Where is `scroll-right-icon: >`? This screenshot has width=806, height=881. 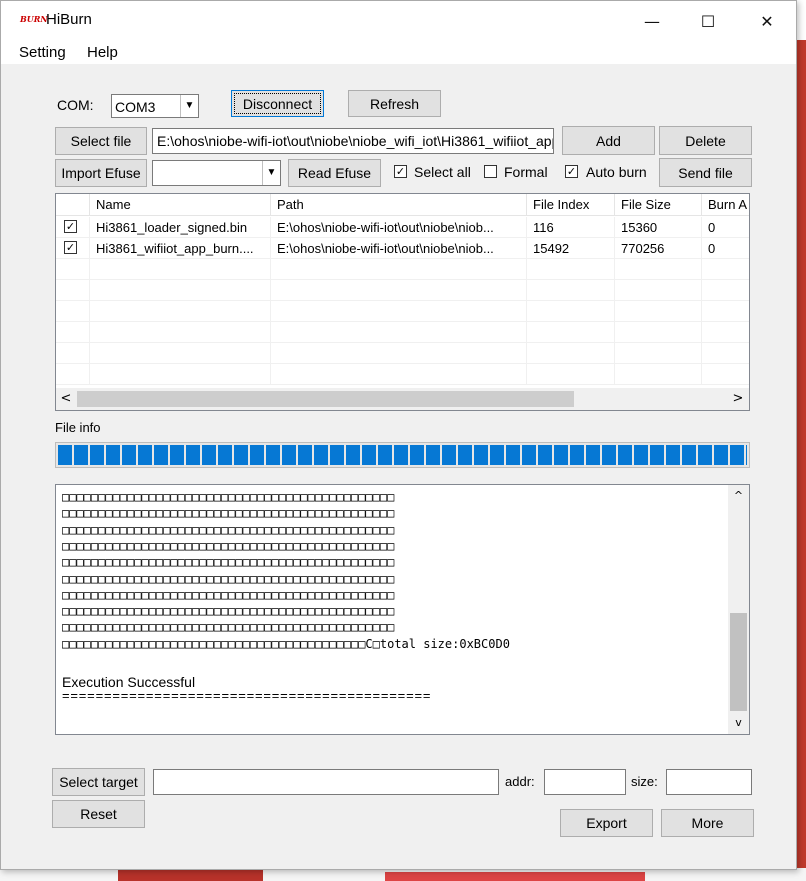 scroll-right-icon: > is located at coordinates (738, 399).